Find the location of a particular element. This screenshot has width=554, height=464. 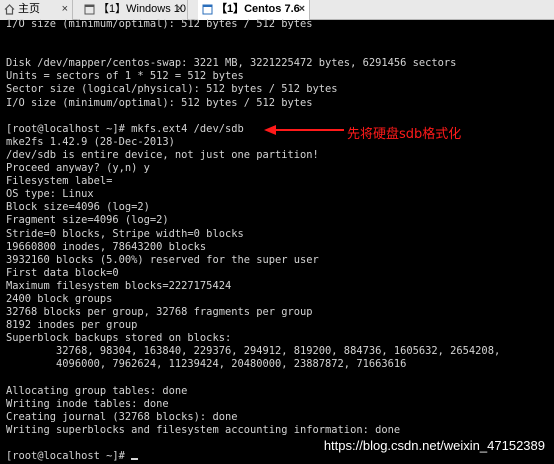

terminal-line: Writing inode tables: done is located at coordinates (87, 403).